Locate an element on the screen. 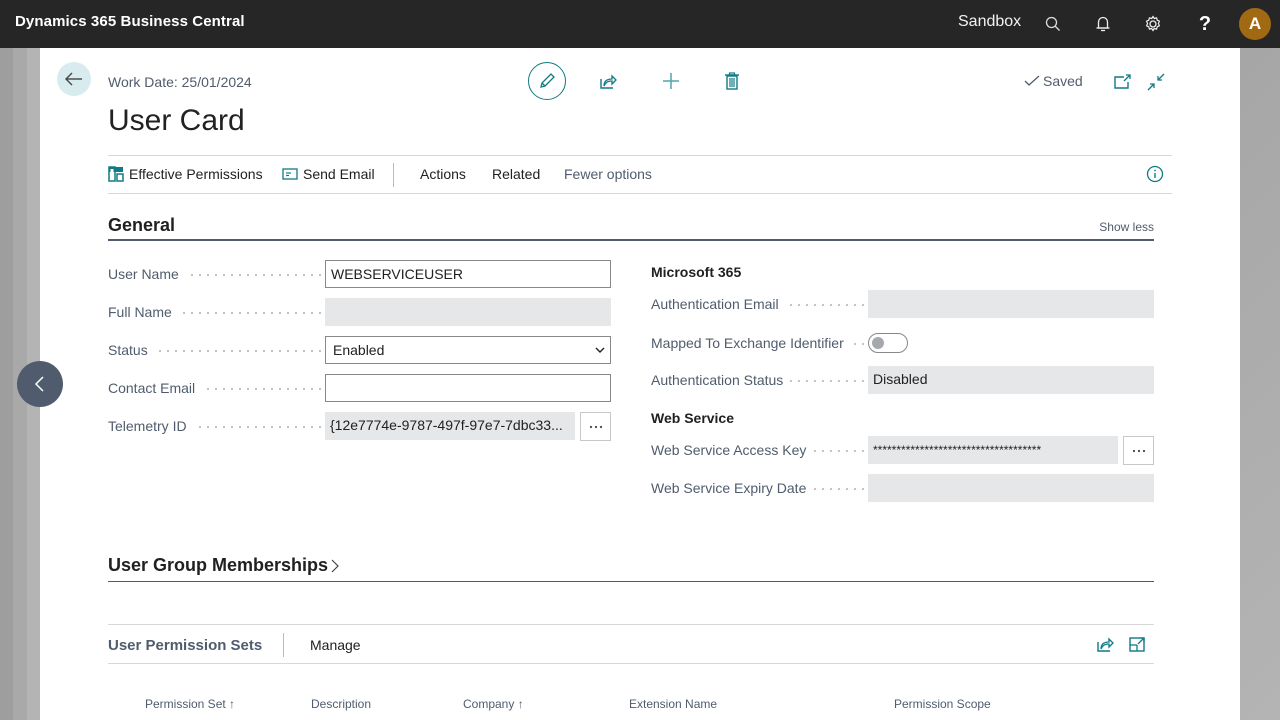 The width and height of the screenshot is (1280, 720). new-button is located at coordinates (671, 81).